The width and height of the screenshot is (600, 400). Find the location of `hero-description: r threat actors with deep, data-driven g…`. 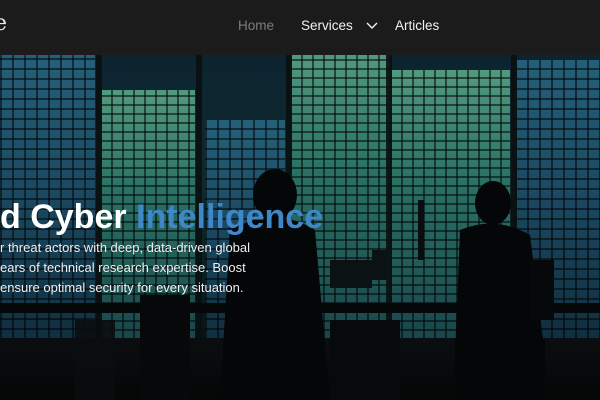

hero-description: r threat actors with deep, data-driven g… is located at coordinates (130, 268).